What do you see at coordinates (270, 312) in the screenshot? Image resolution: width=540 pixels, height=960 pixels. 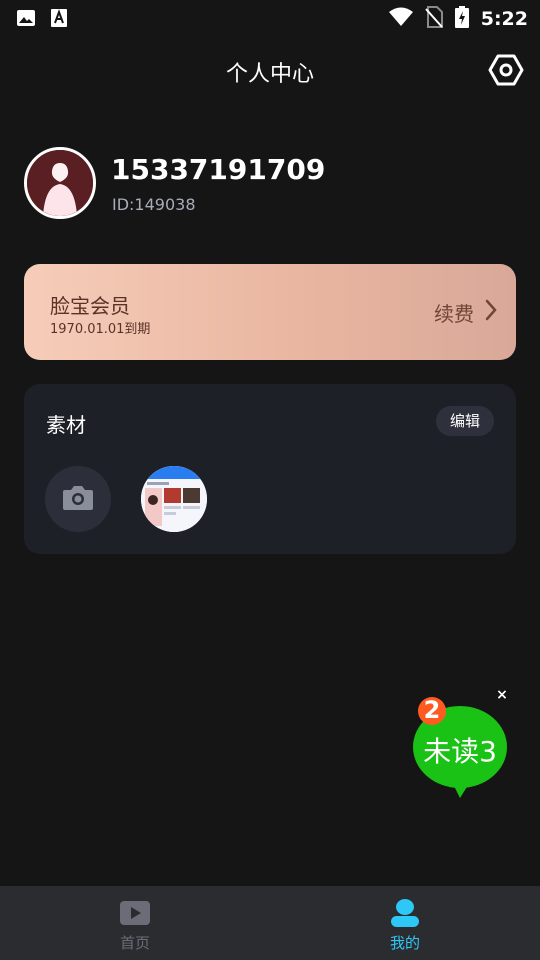 I see `vip-card: 脸宝会员 1970.01.01到期 续费` at bounding box center [270, 312].